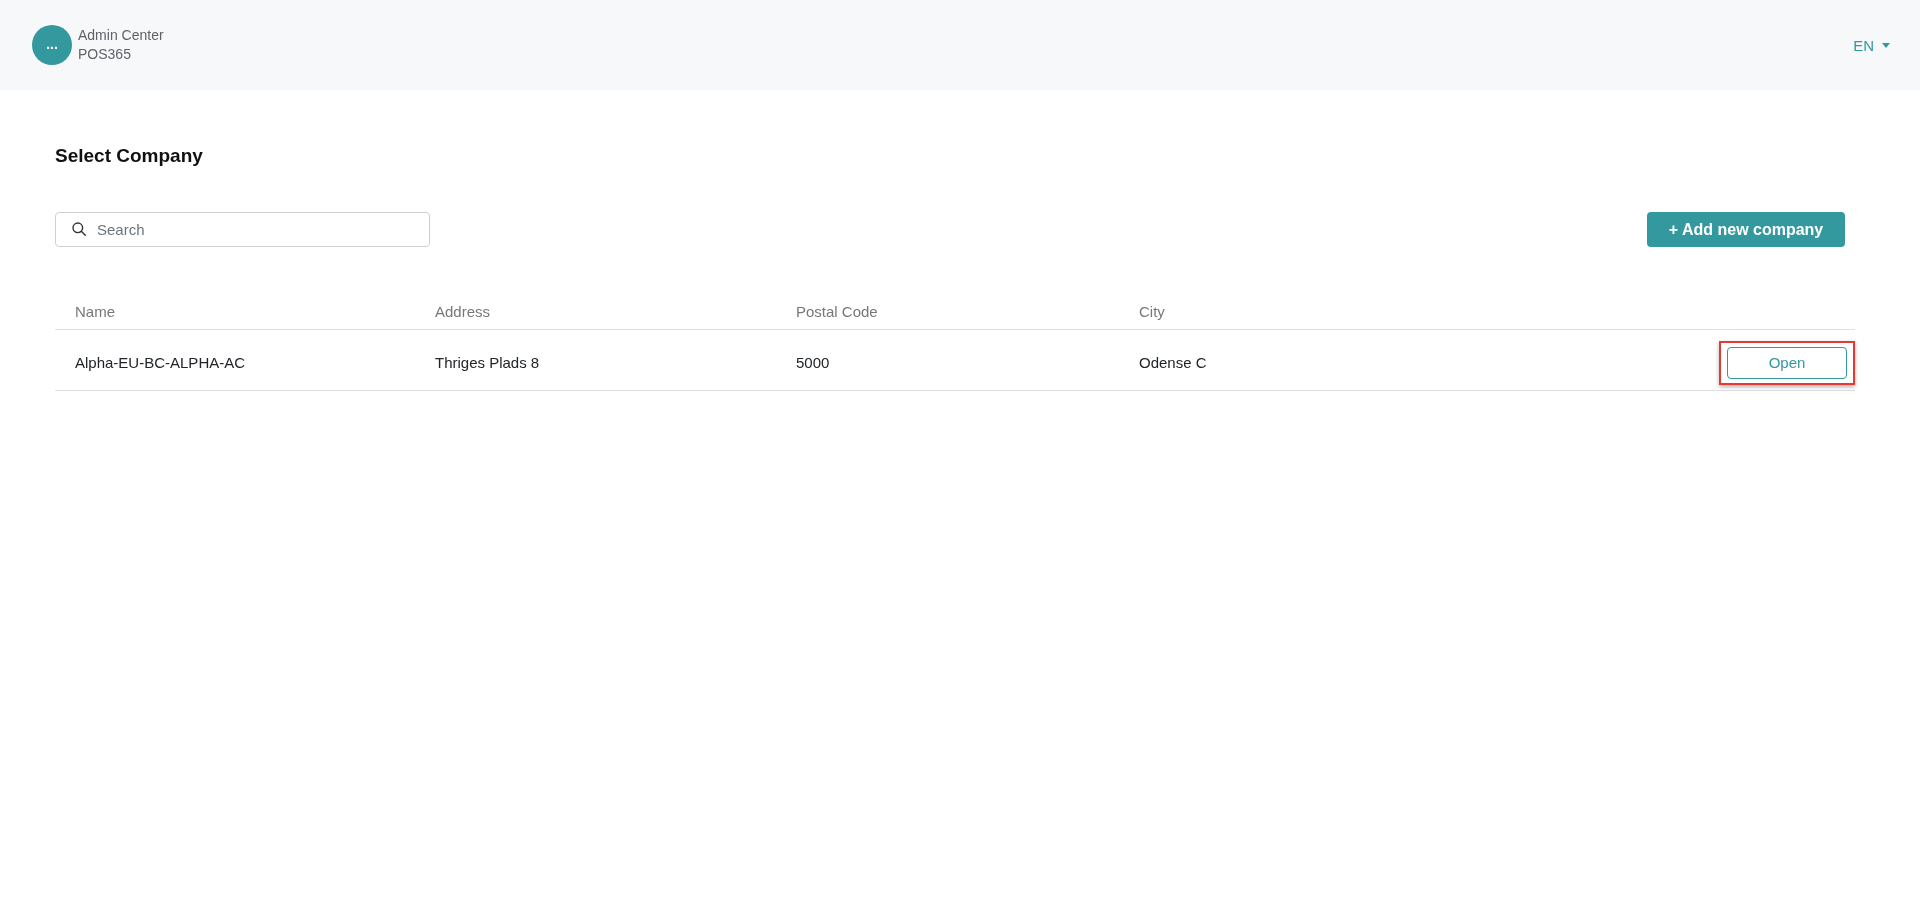  I want to click on app-subtitle: POS365, so click(105, 54).